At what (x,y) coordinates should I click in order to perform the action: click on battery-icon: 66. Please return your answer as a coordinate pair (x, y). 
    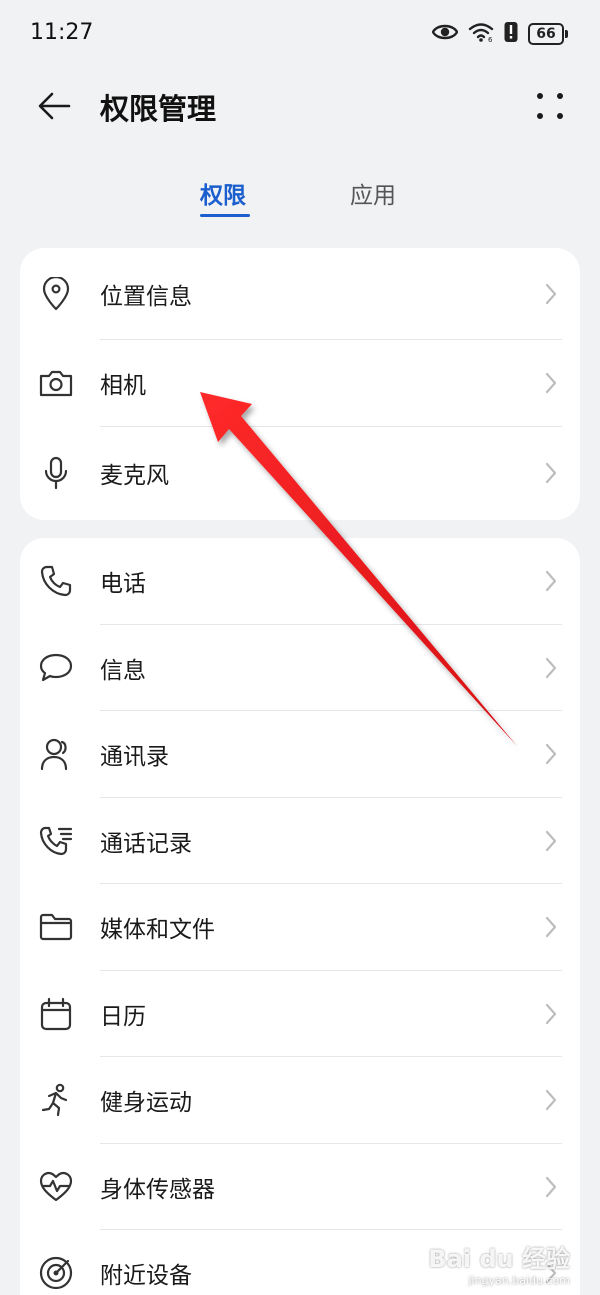
    Looking at the image, I should click on (548, 34).